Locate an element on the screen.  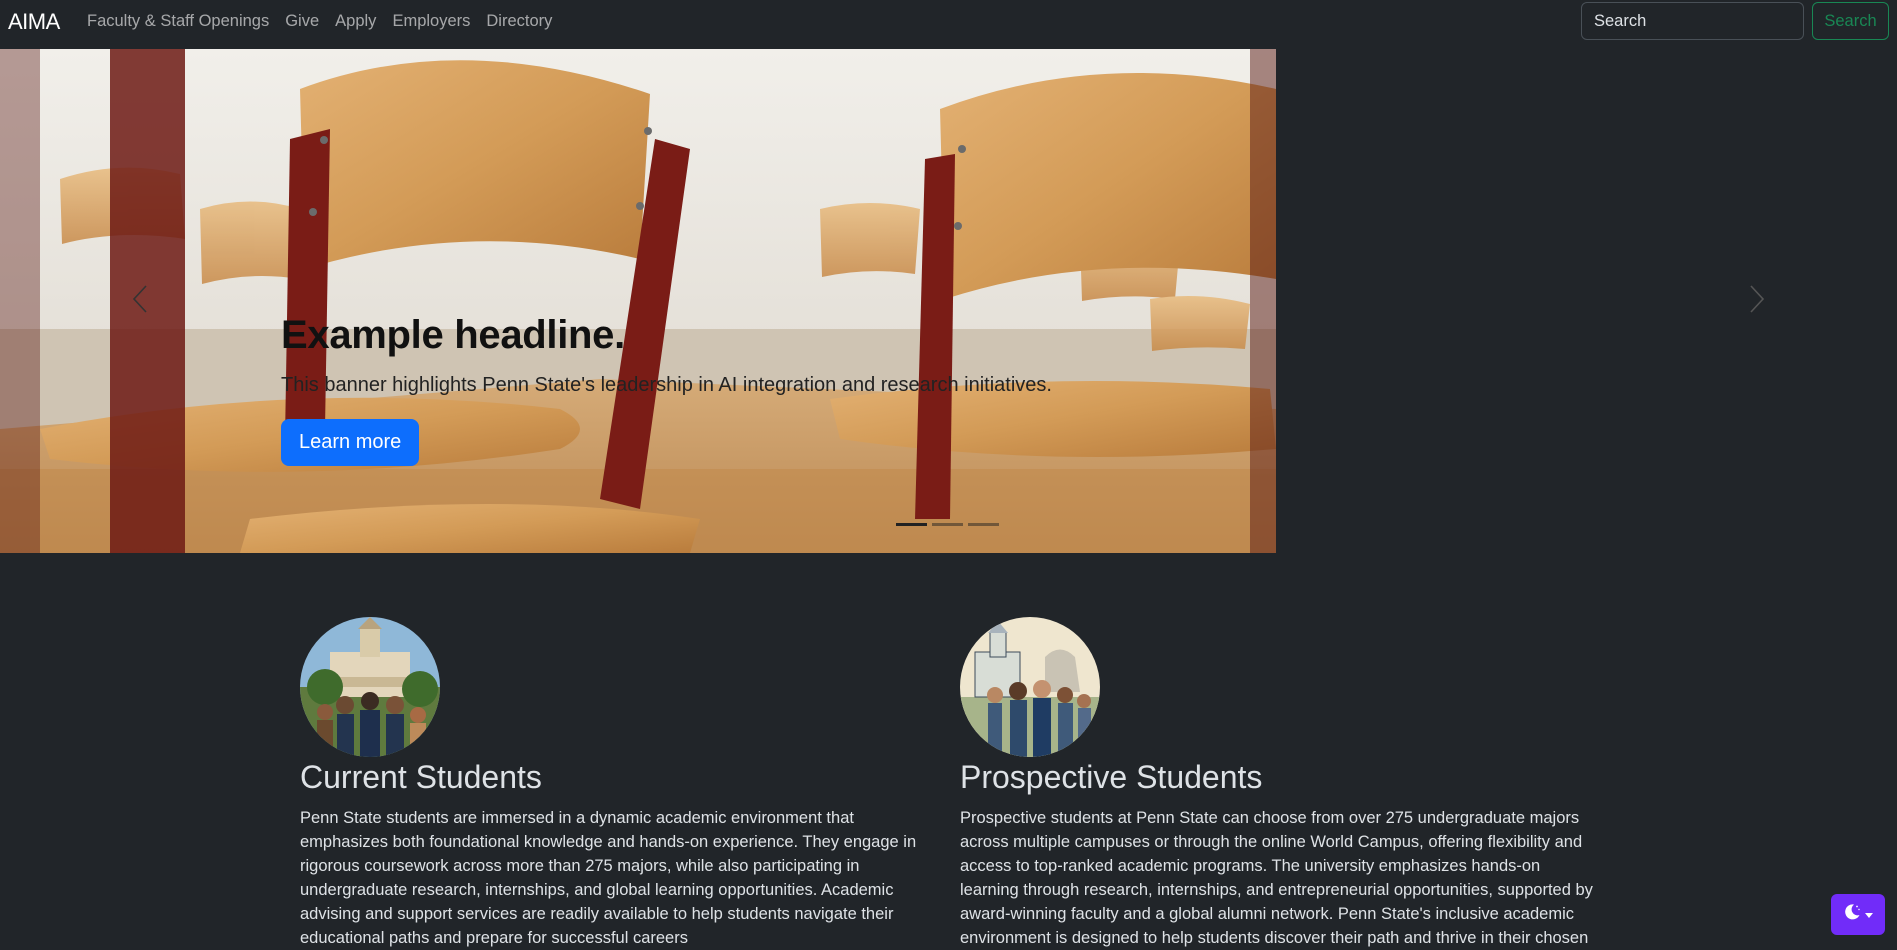
nav-link-directory: Directory is located at coordinates (519, 21).